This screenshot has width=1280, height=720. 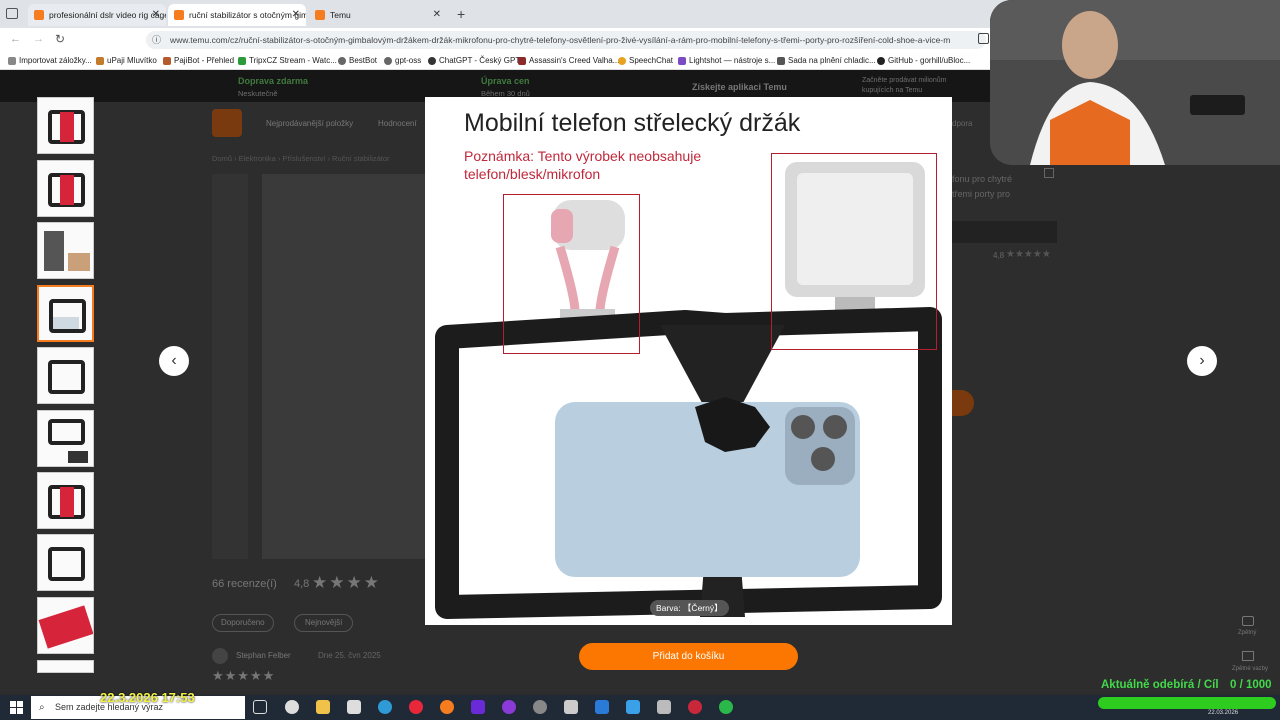 What do you see at coordinates (571, 707) in the screenshot?
I see `app-icon-gray` at bounding box center [571, 707].